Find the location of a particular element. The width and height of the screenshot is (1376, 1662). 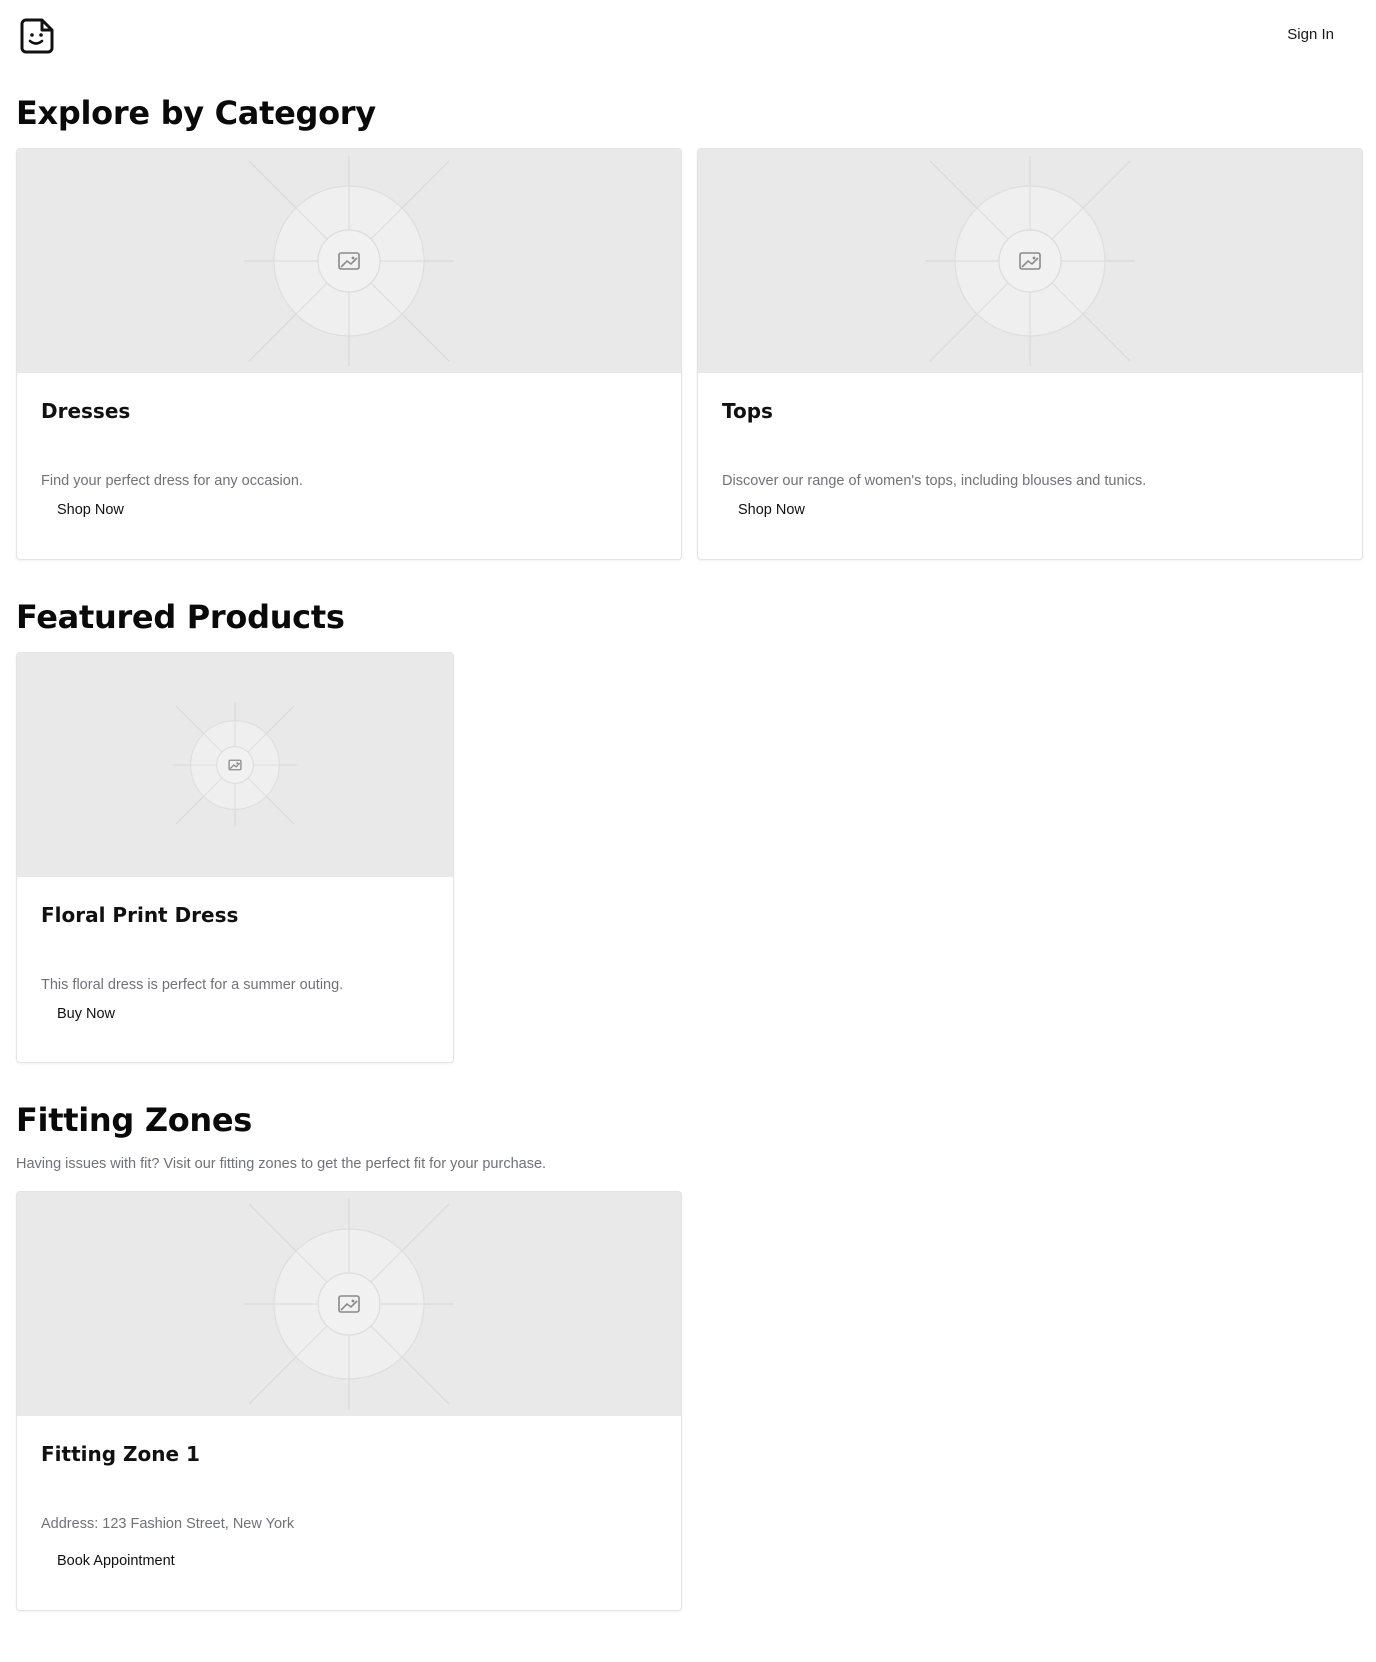

sign-in-button: Sign In is located at coordinates (1310, 34).